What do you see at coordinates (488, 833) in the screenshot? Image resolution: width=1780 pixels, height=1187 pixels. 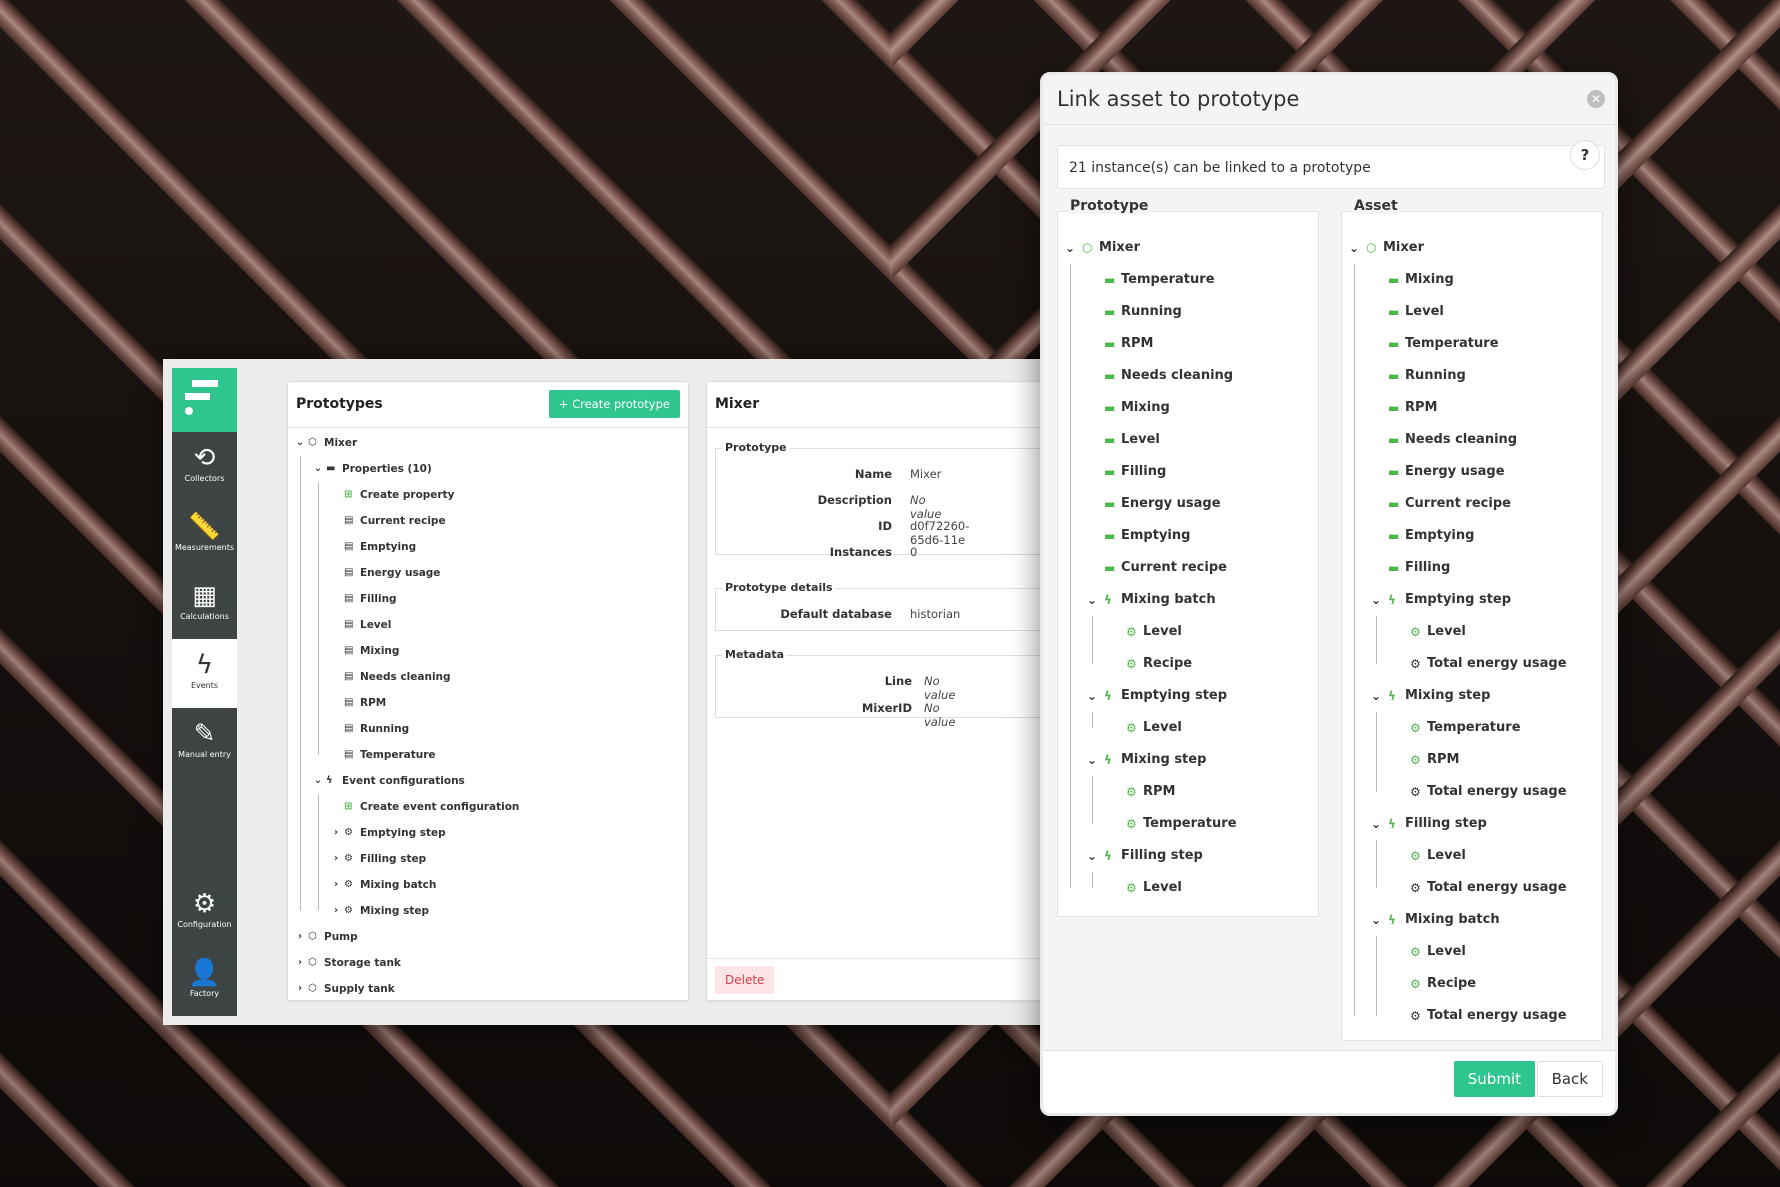 I see `tree-node: › ⚙ Emptying step` at bounding box center [488, 833].